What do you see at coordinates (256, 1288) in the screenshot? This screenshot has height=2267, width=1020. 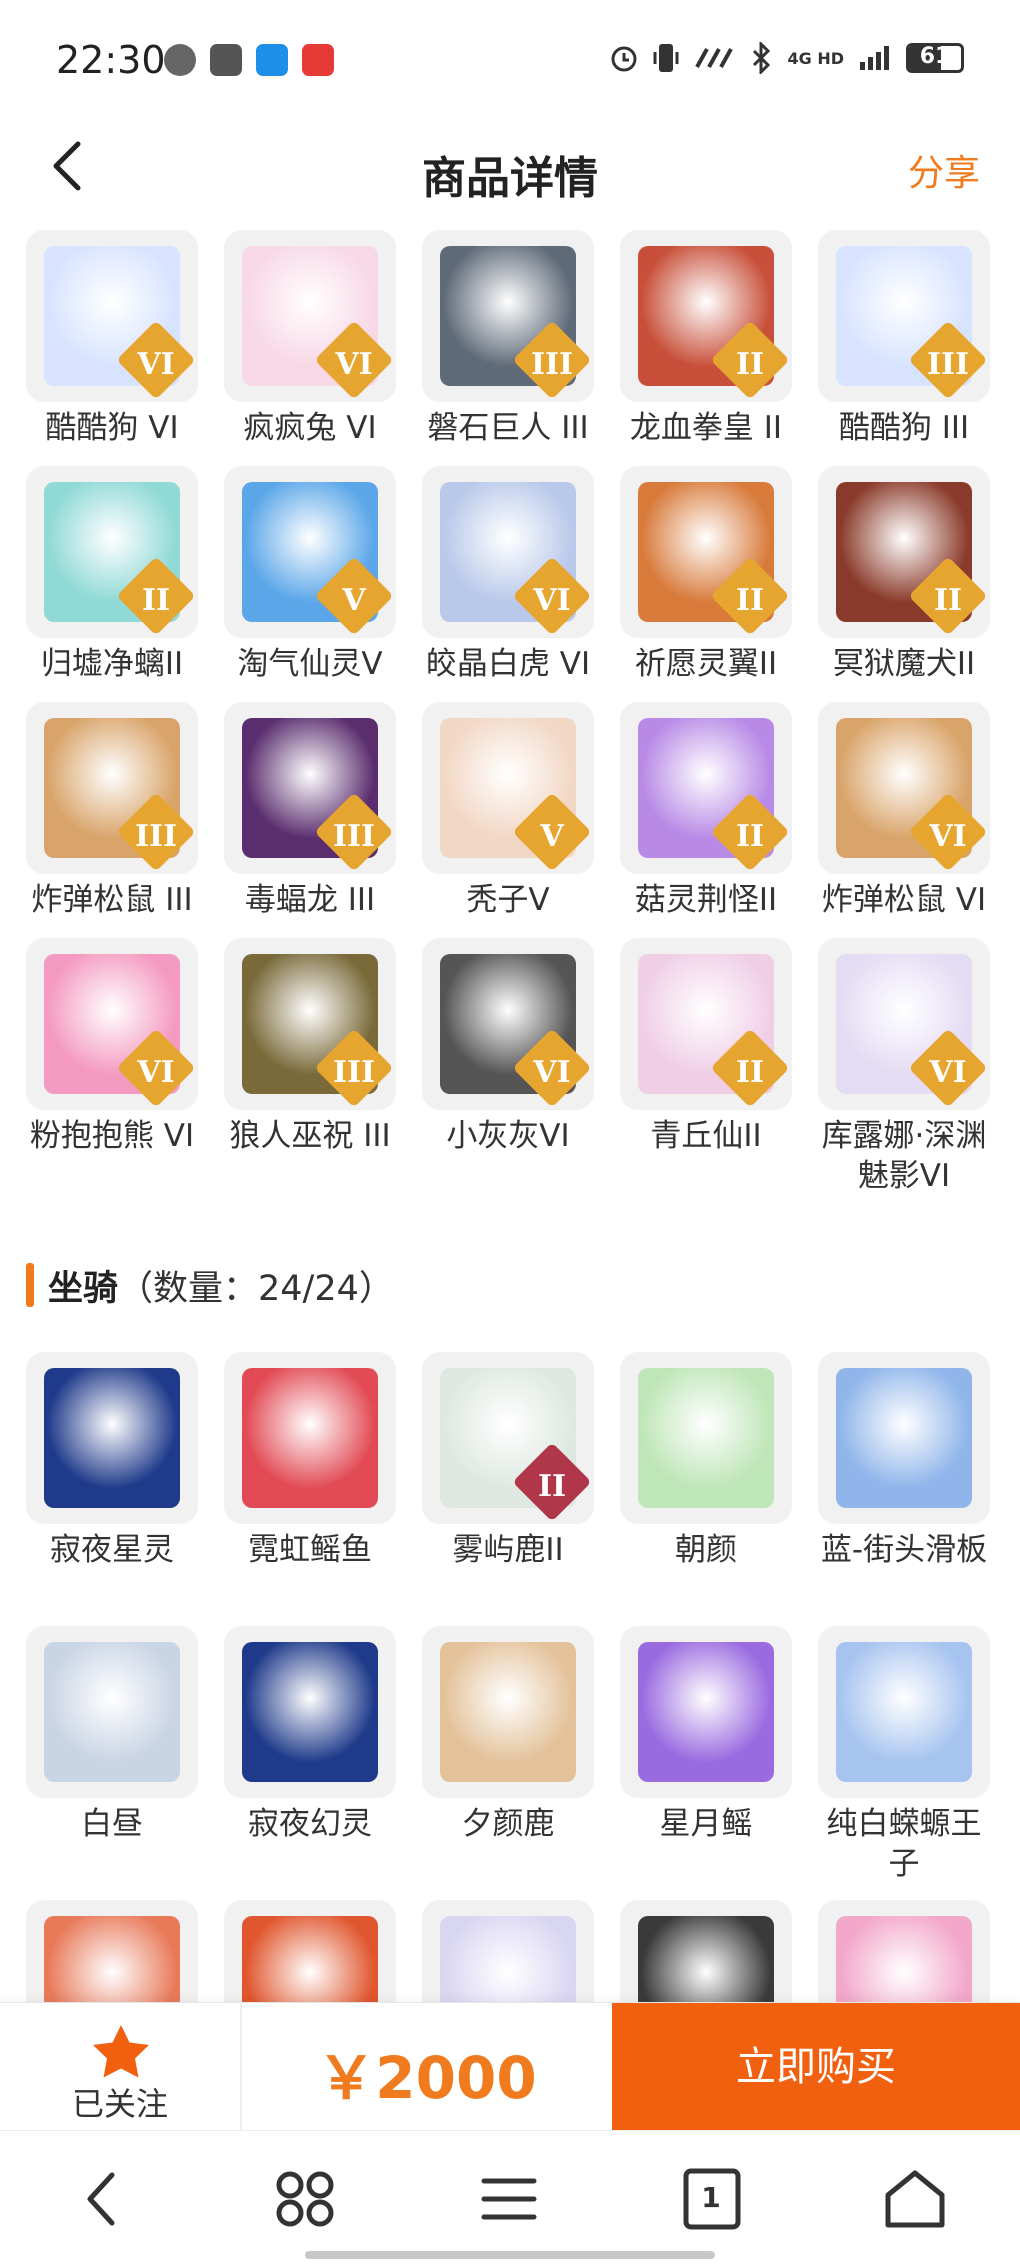 I see `section-count: （数量：24/24）` at bounding box center [256, 1288].